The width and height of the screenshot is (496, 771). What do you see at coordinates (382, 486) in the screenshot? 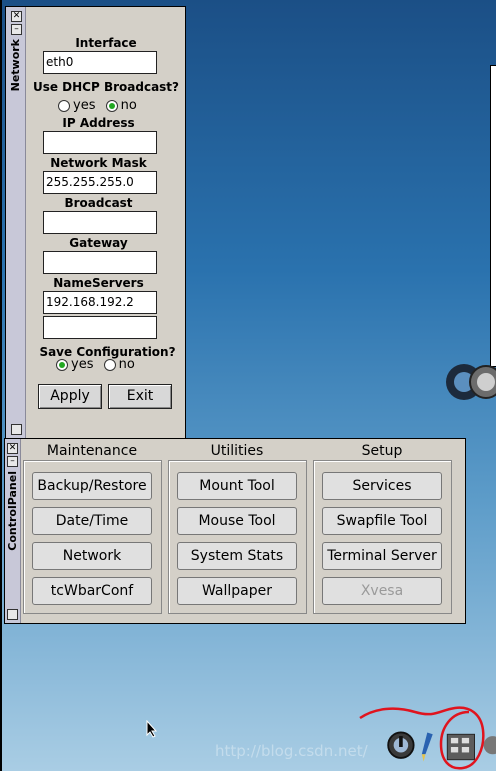
I see `services-button: Services` at bounding box center [382, 486].